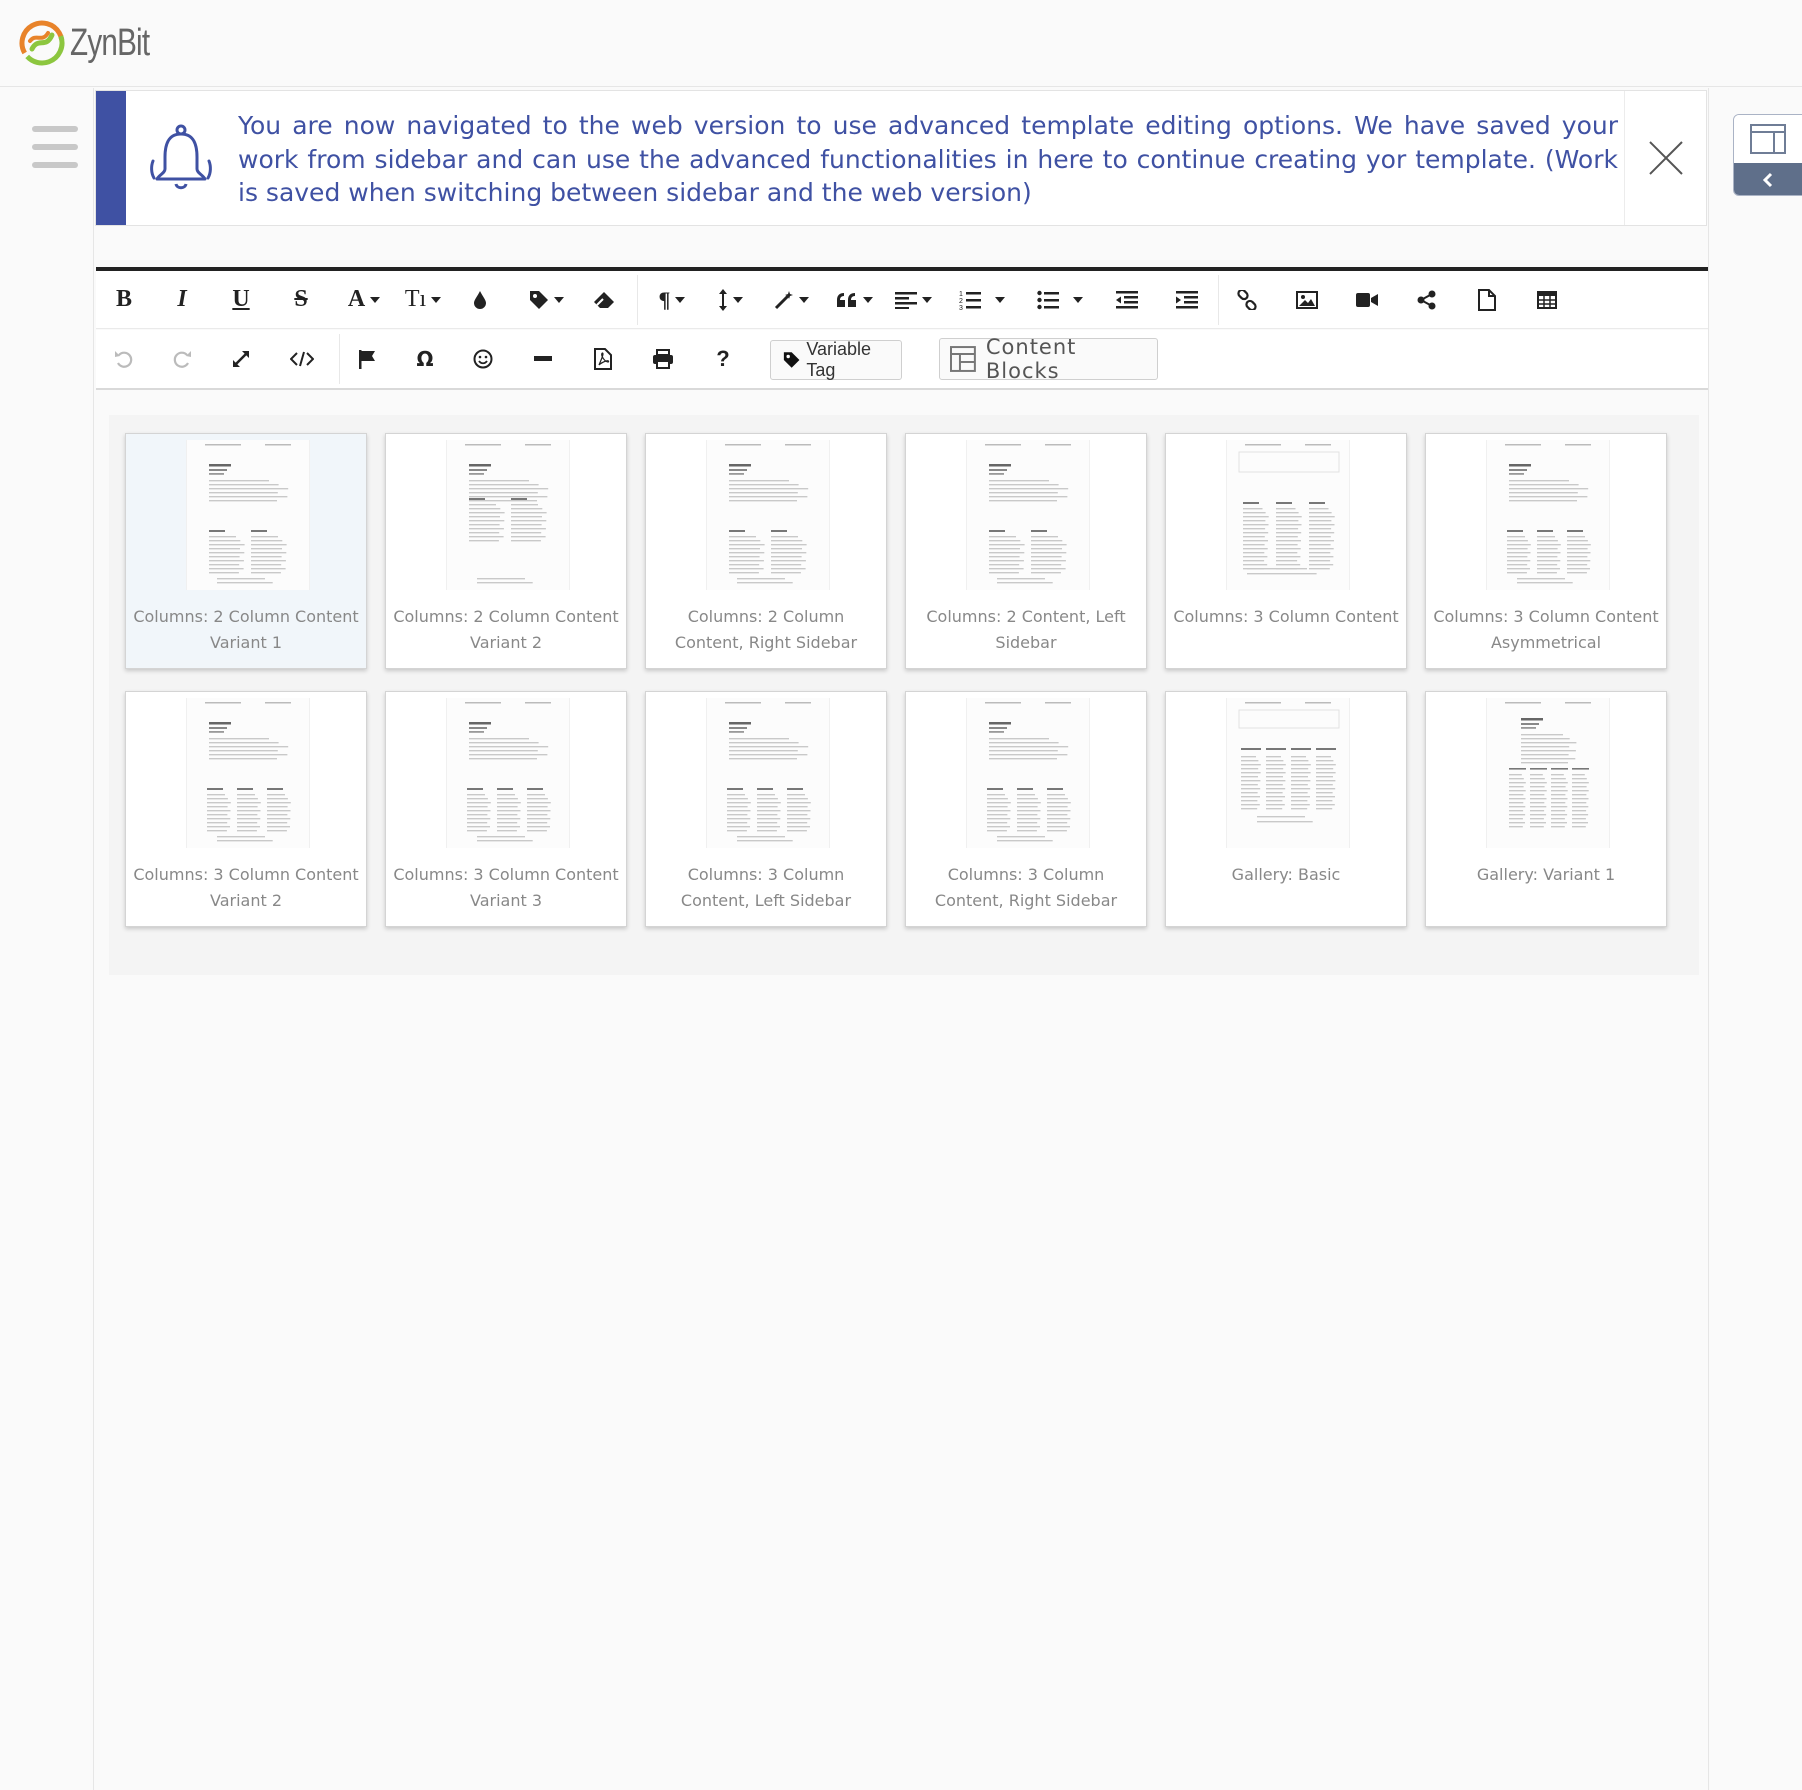  I want to click on print-icon, so click(663, 359).